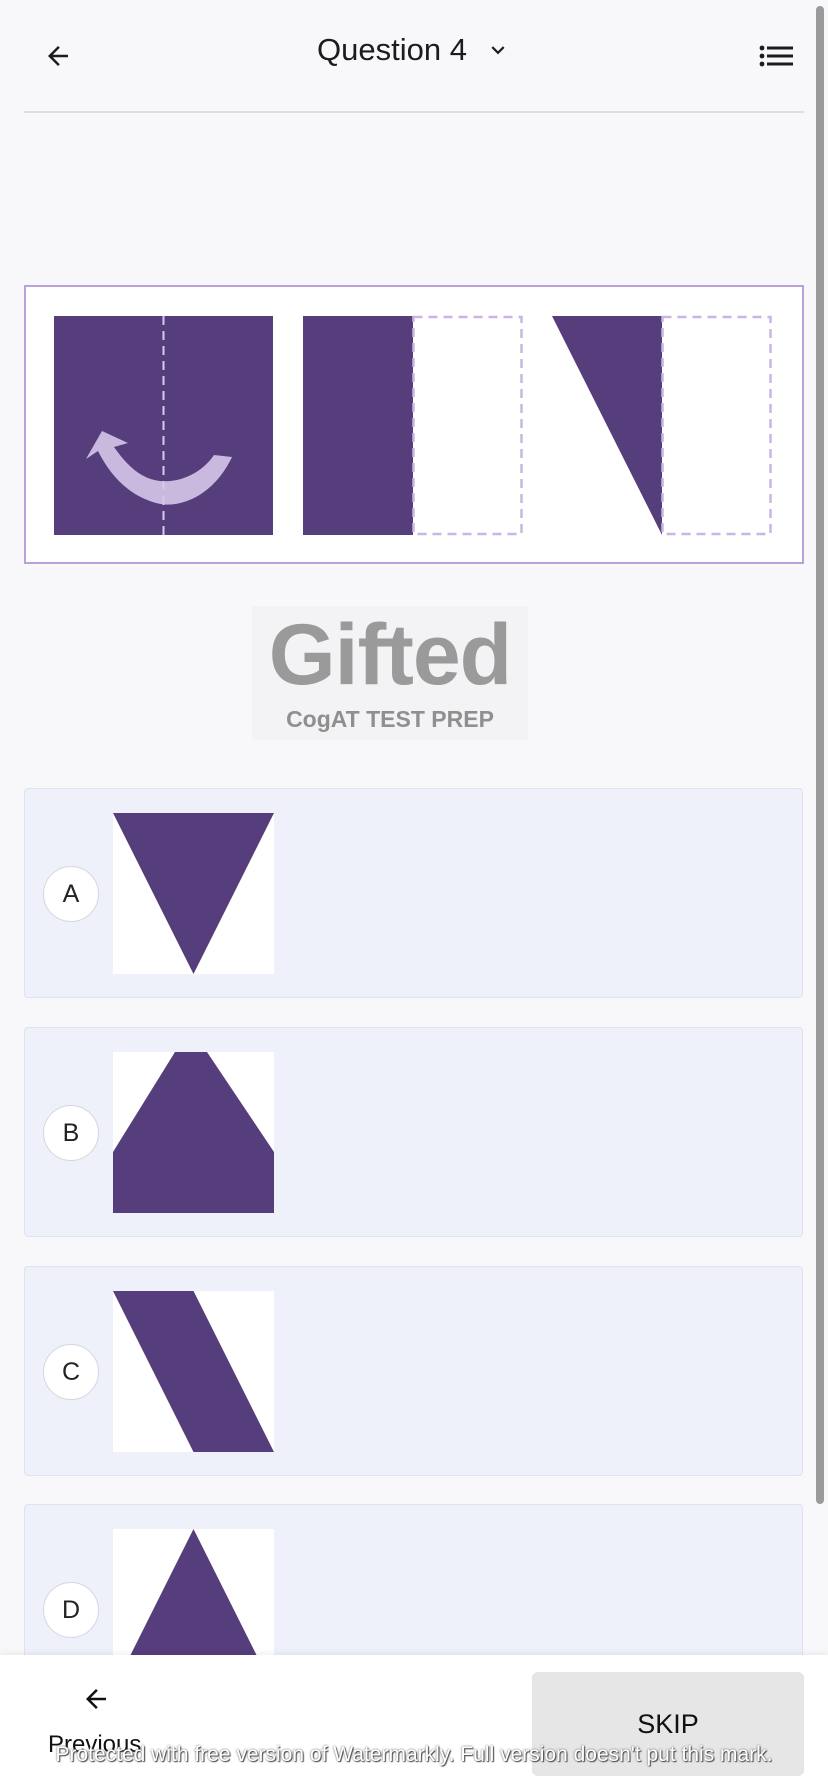  I want to click on header-divider, so click(414, 112).